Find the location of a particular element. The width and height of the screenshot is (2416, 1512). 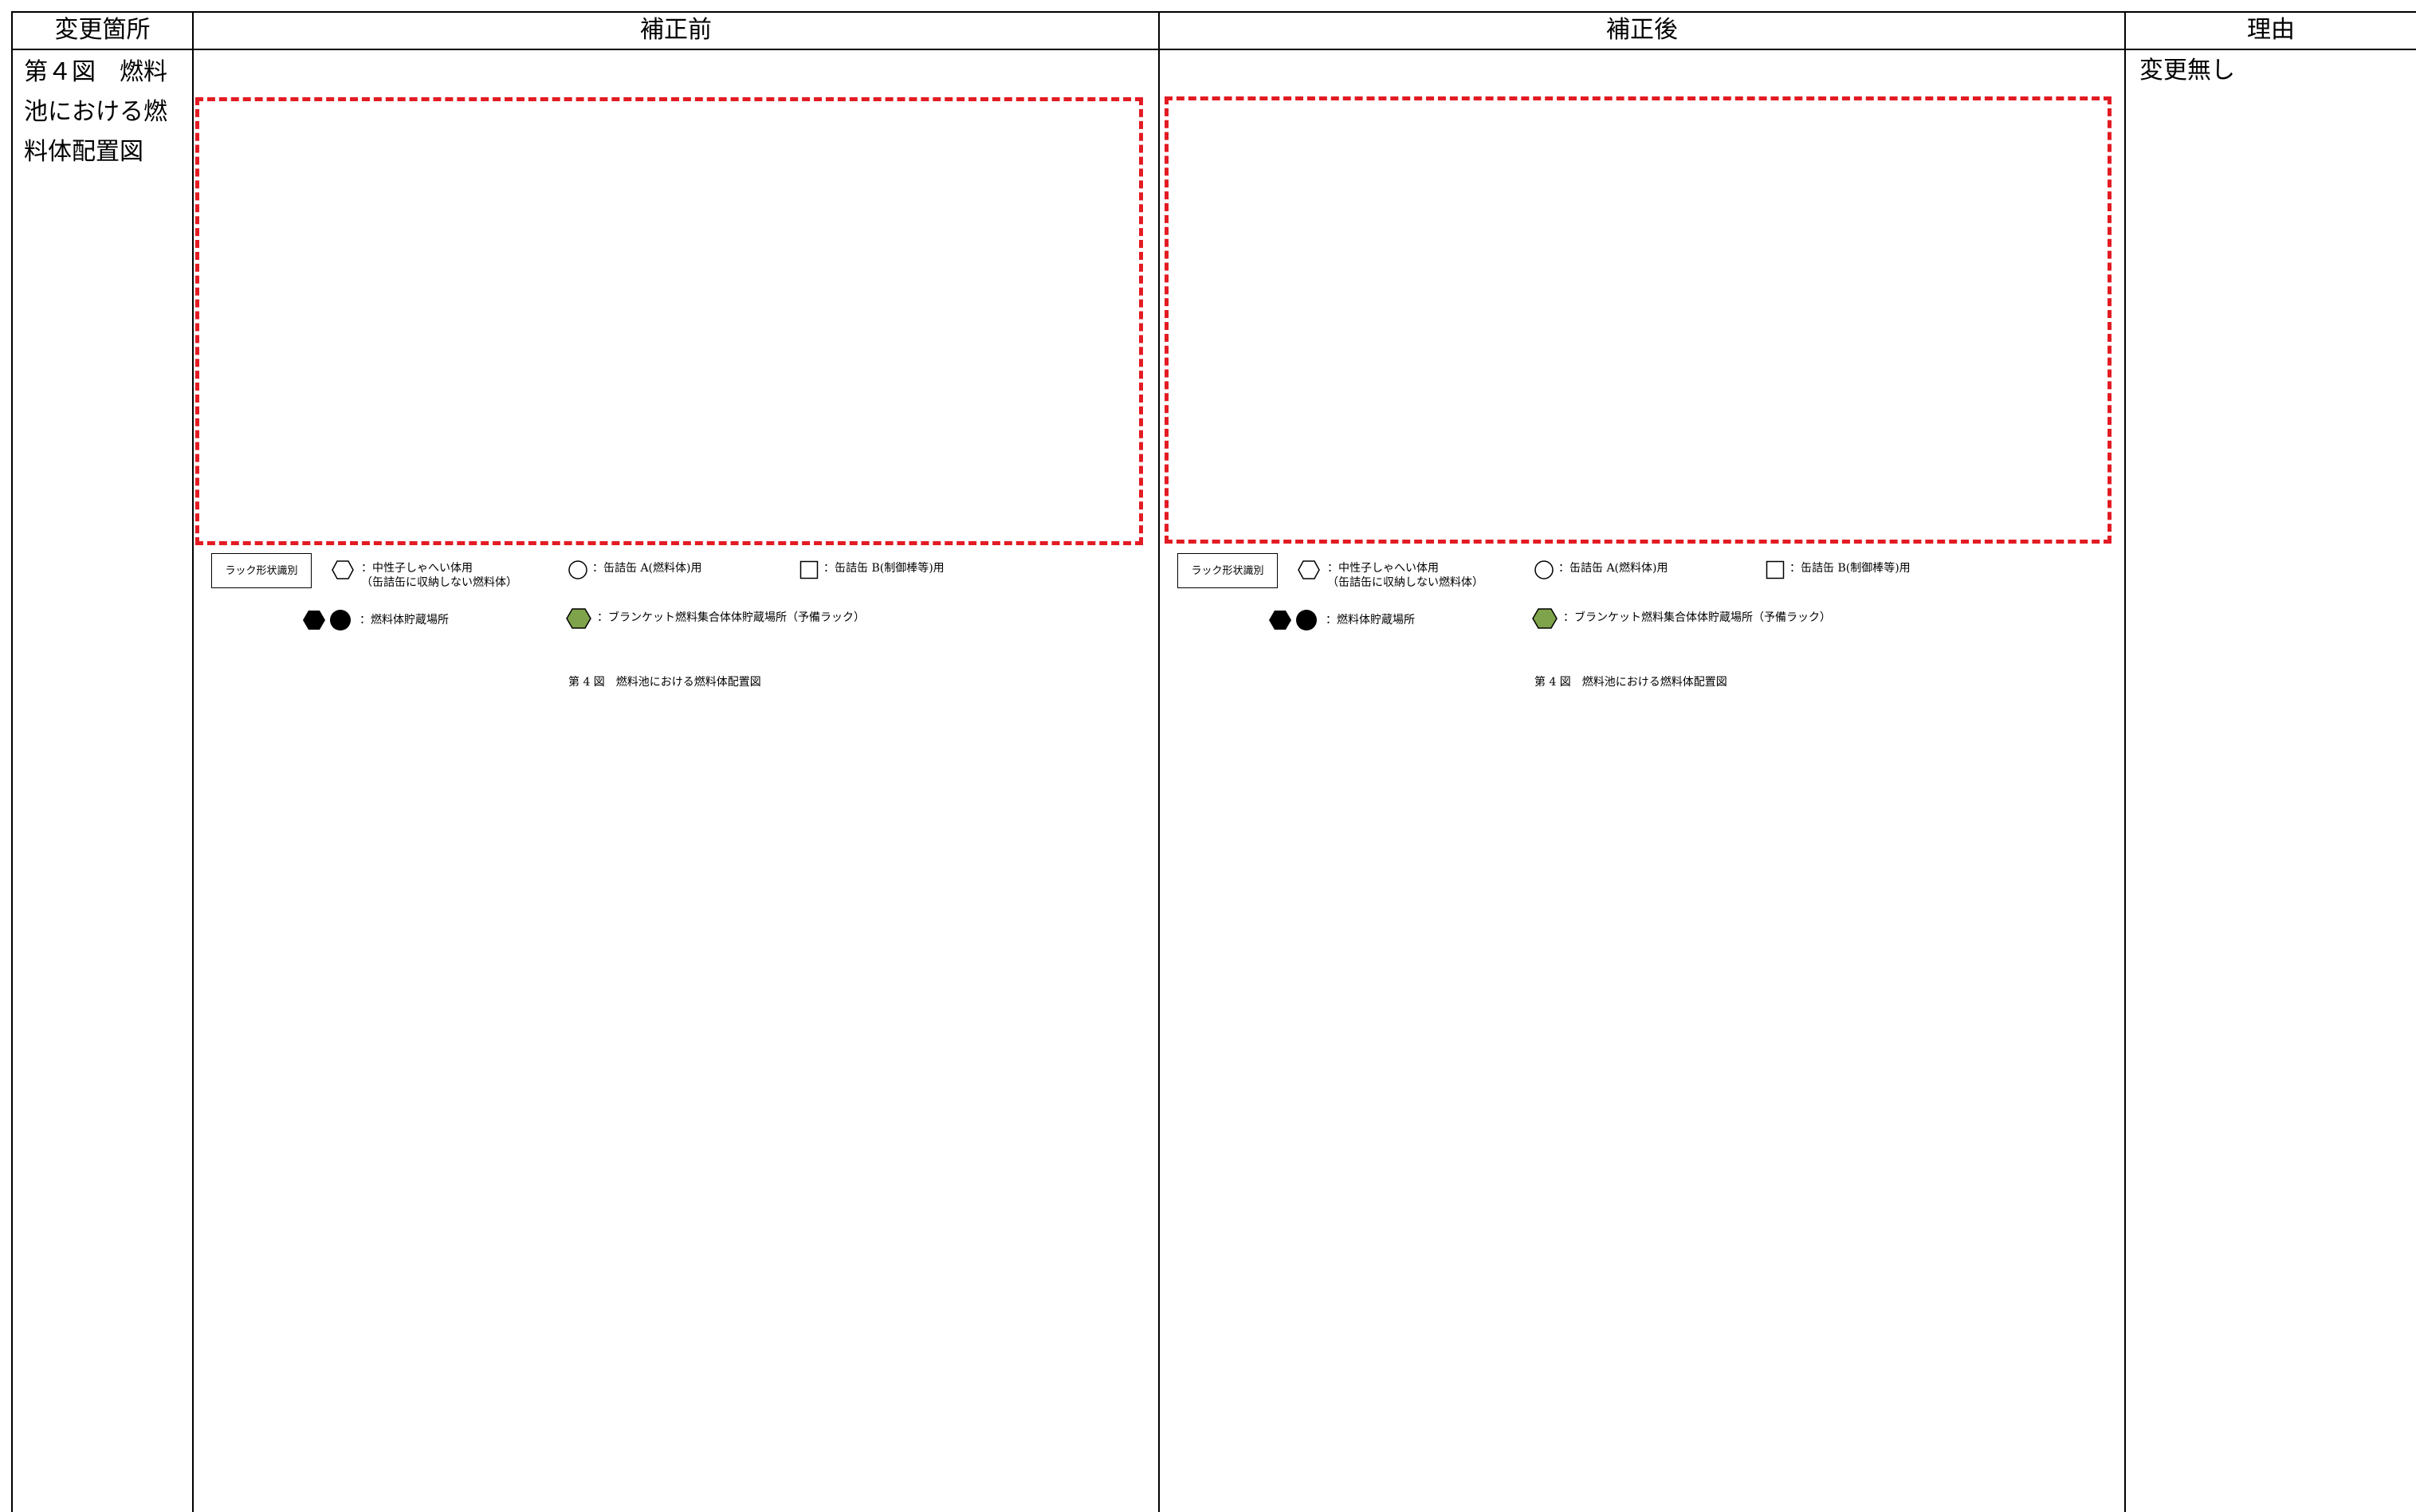

header-reason: 理由 is located at coordinates (2271, 30).